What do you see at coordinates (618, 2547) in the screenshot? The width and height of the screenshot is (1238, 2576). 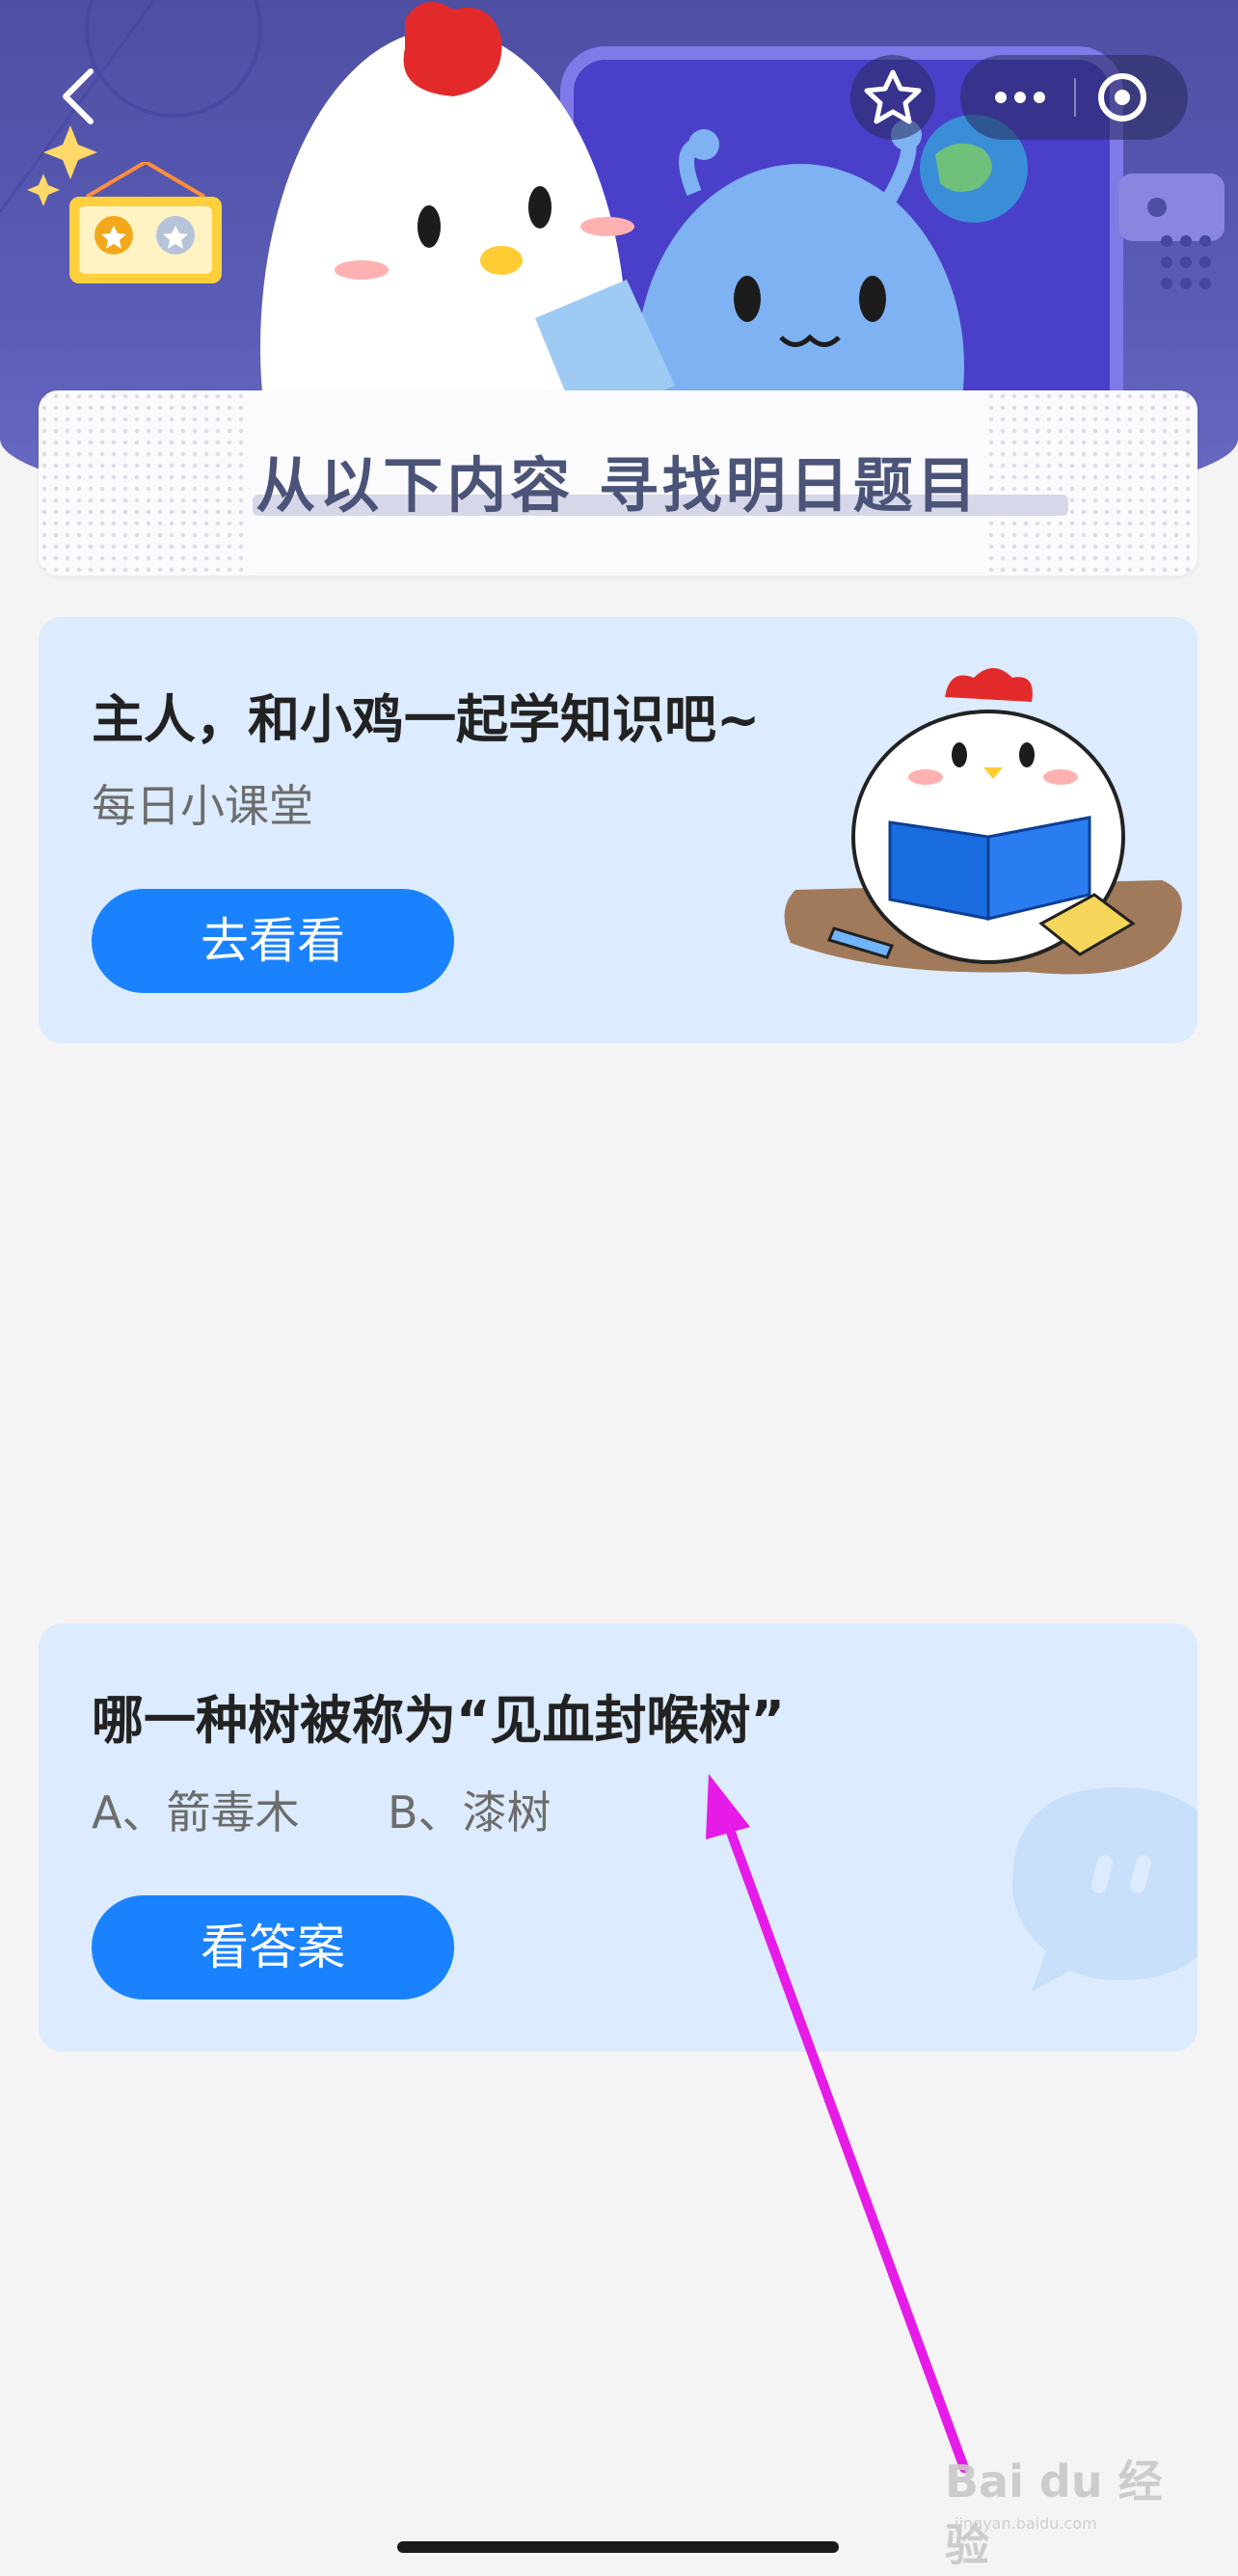 I see `home-indicator` at bounding box center [618, 2547].